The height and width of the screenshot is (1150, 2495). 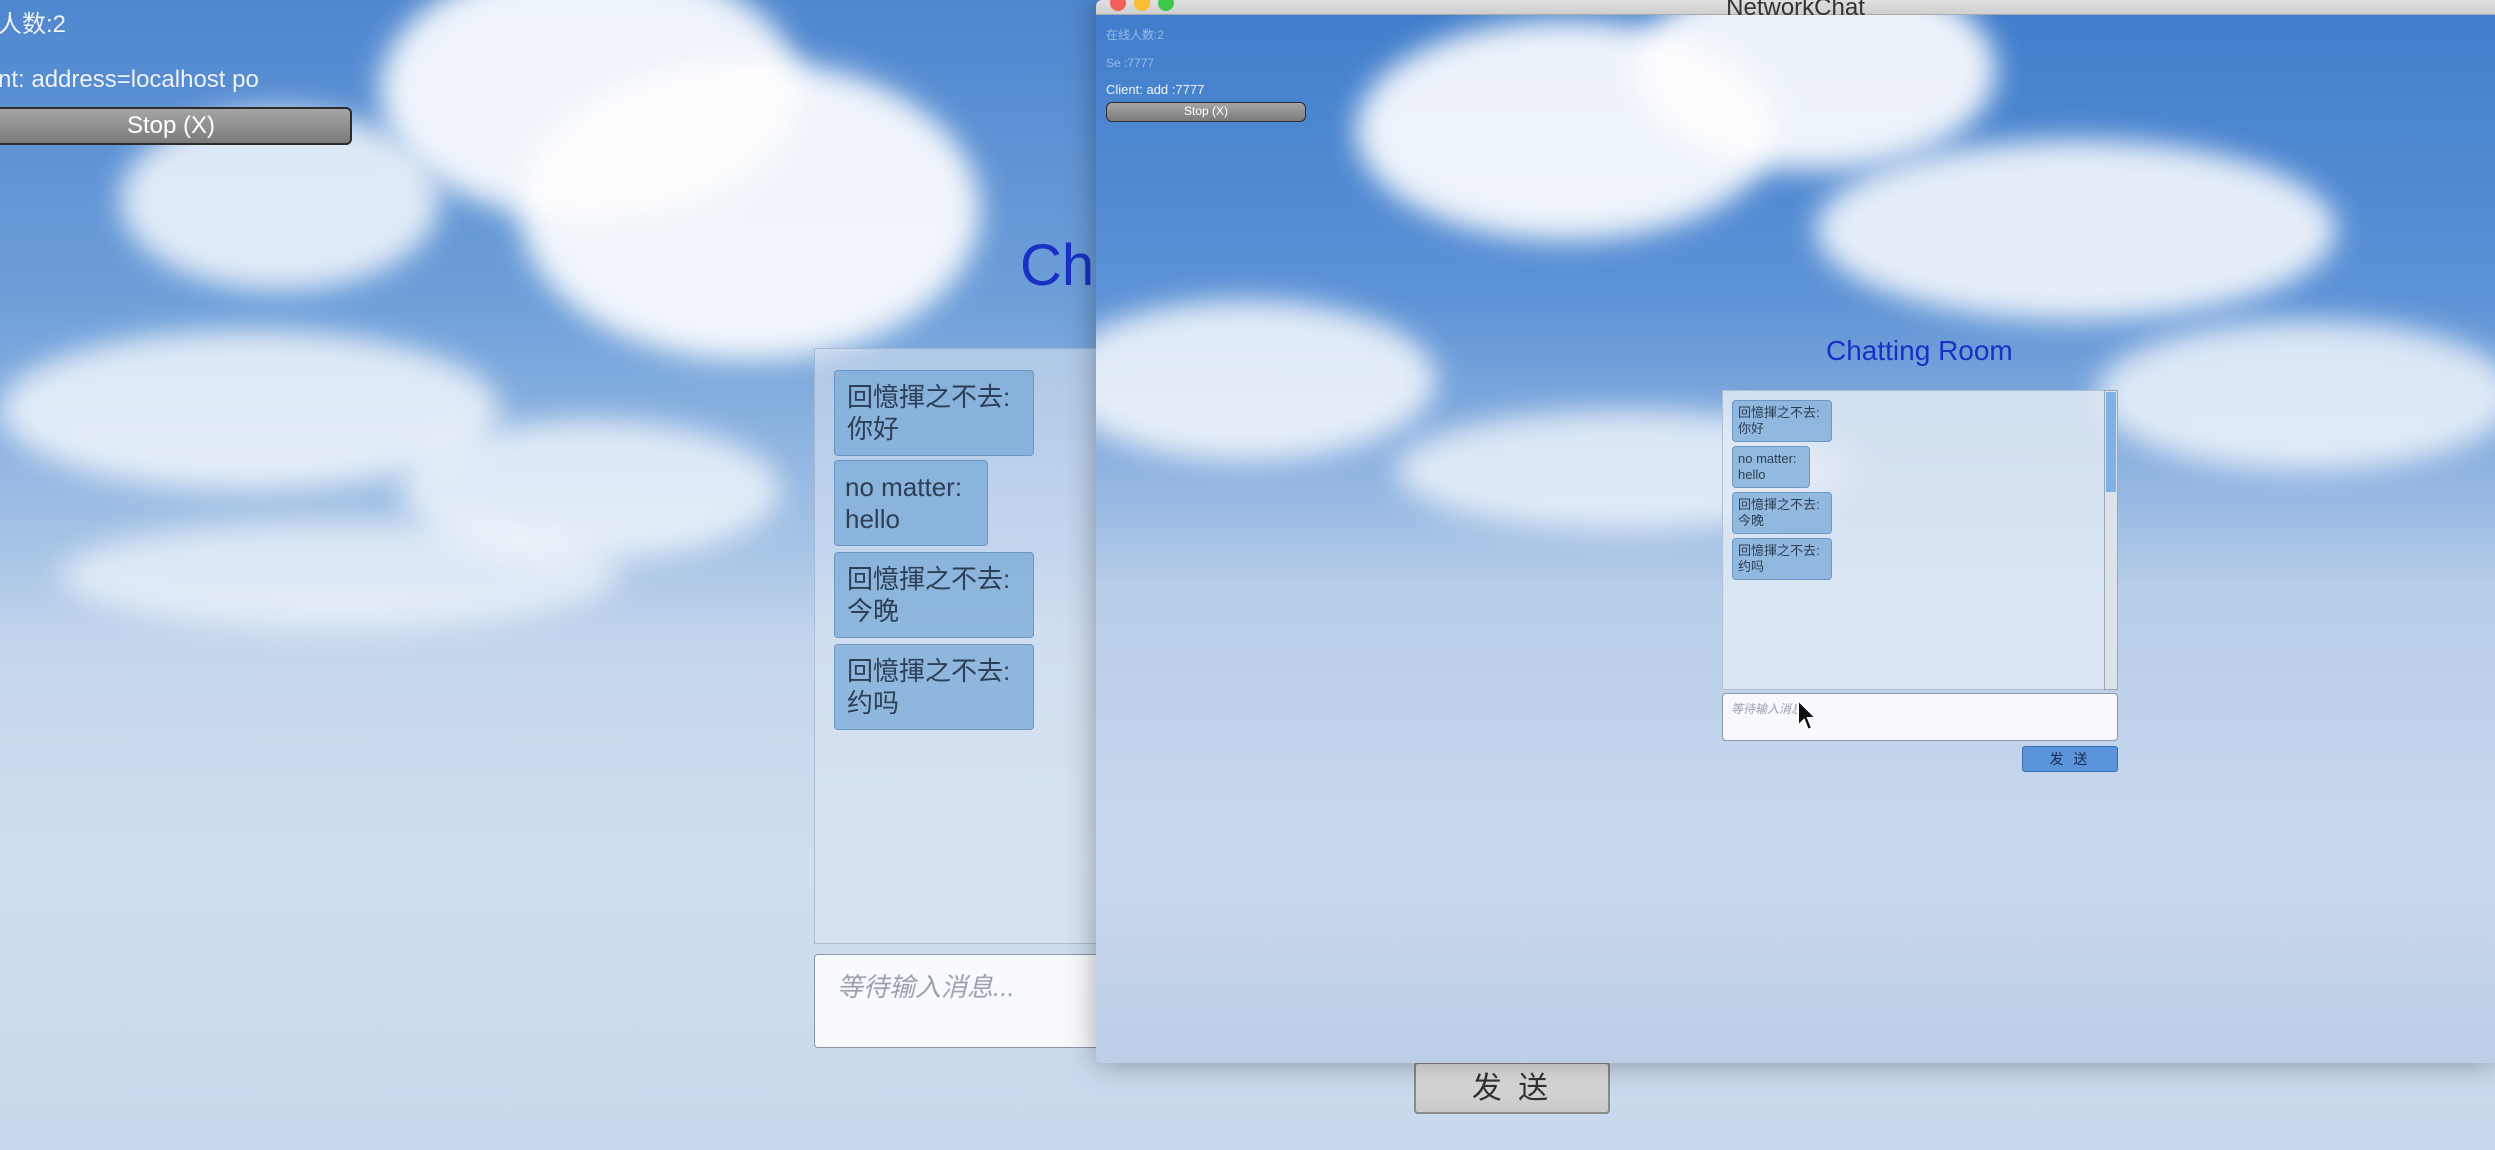 What do you see at coordinates (1155, 89) in the screenshot?
I see `hud-client-info: Client: add :7777` at bounding box center [1155, 89].